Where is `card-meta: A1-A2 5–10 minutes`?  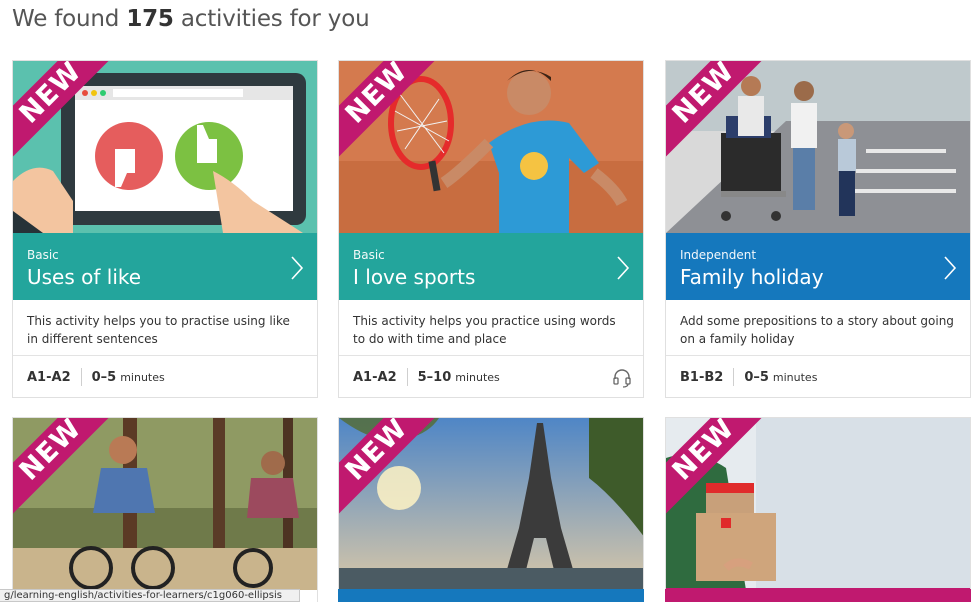
card-meta: A1-A2 5–10 minutes is located at coordinates (491, 377).